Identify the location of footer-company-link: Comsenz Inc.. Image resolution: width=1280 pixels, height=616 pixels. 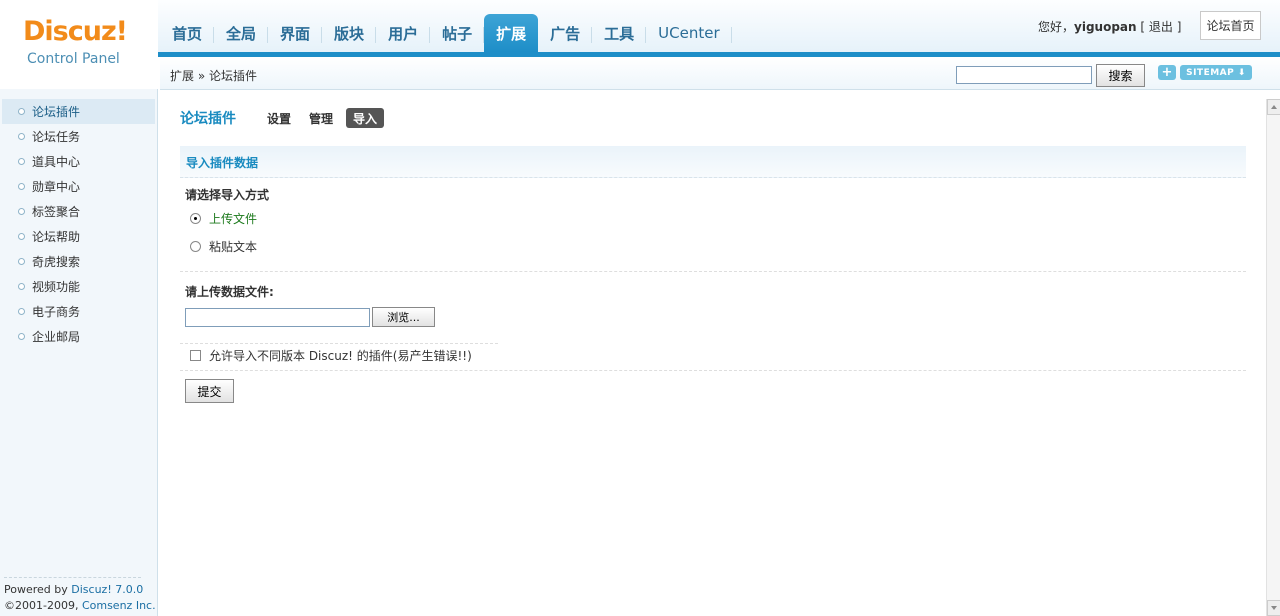
(119, 605).